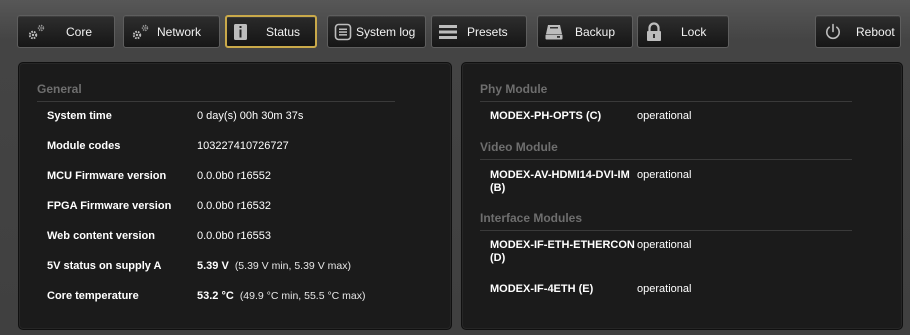 This screenshot has width=910, height=335. I want to click on system-log-button: System log, so click(376, 31).